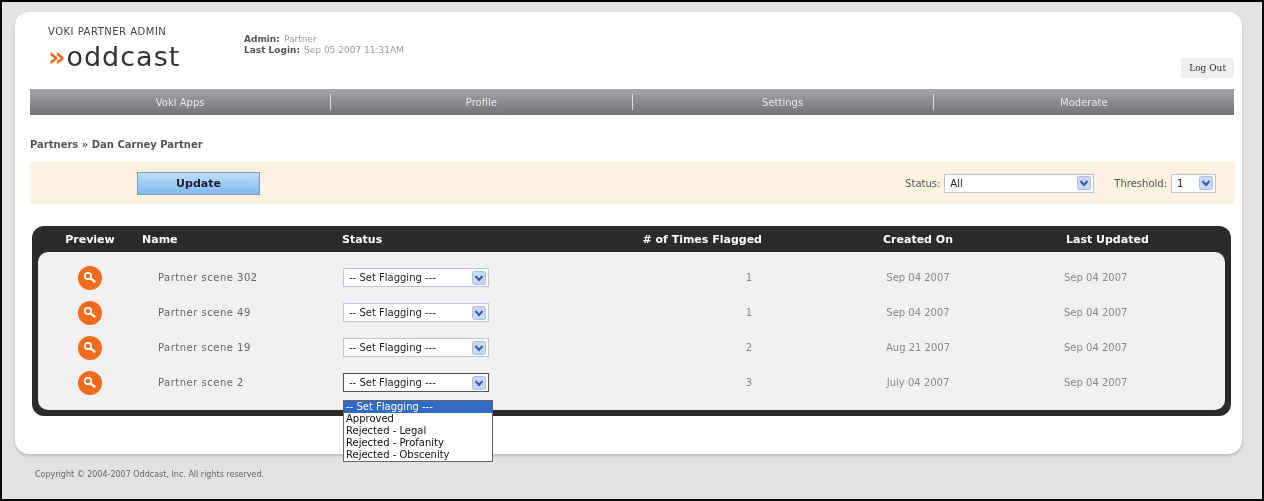 This screenshot has height=501, width=1264. Describe the element at coordinates (117, 144) in the screenshot. I see `breadcrumb: Partners » Dan Carney Partner` at that location.